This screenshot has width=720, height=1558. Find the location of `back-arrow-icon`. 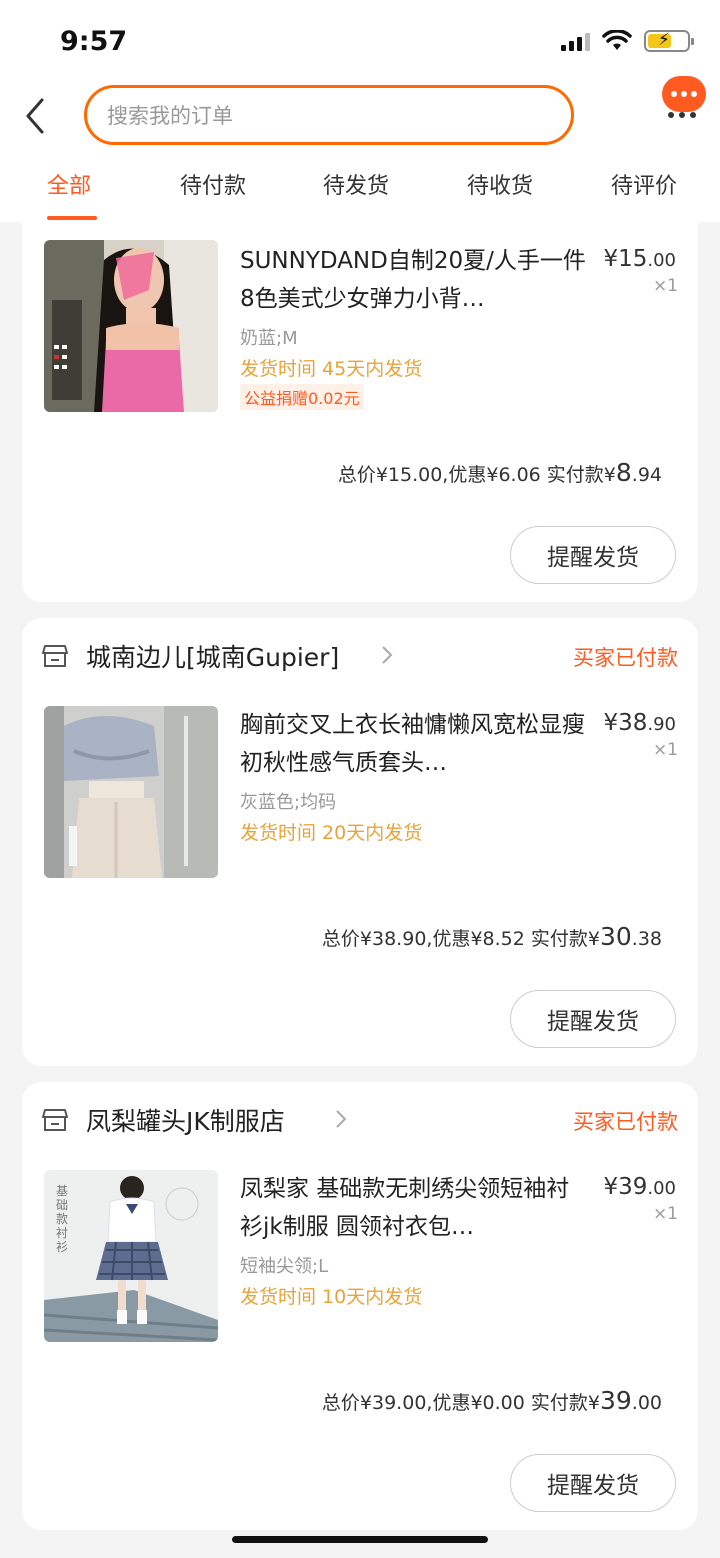

back-arrow-icon is located at coordinates (35, 116).